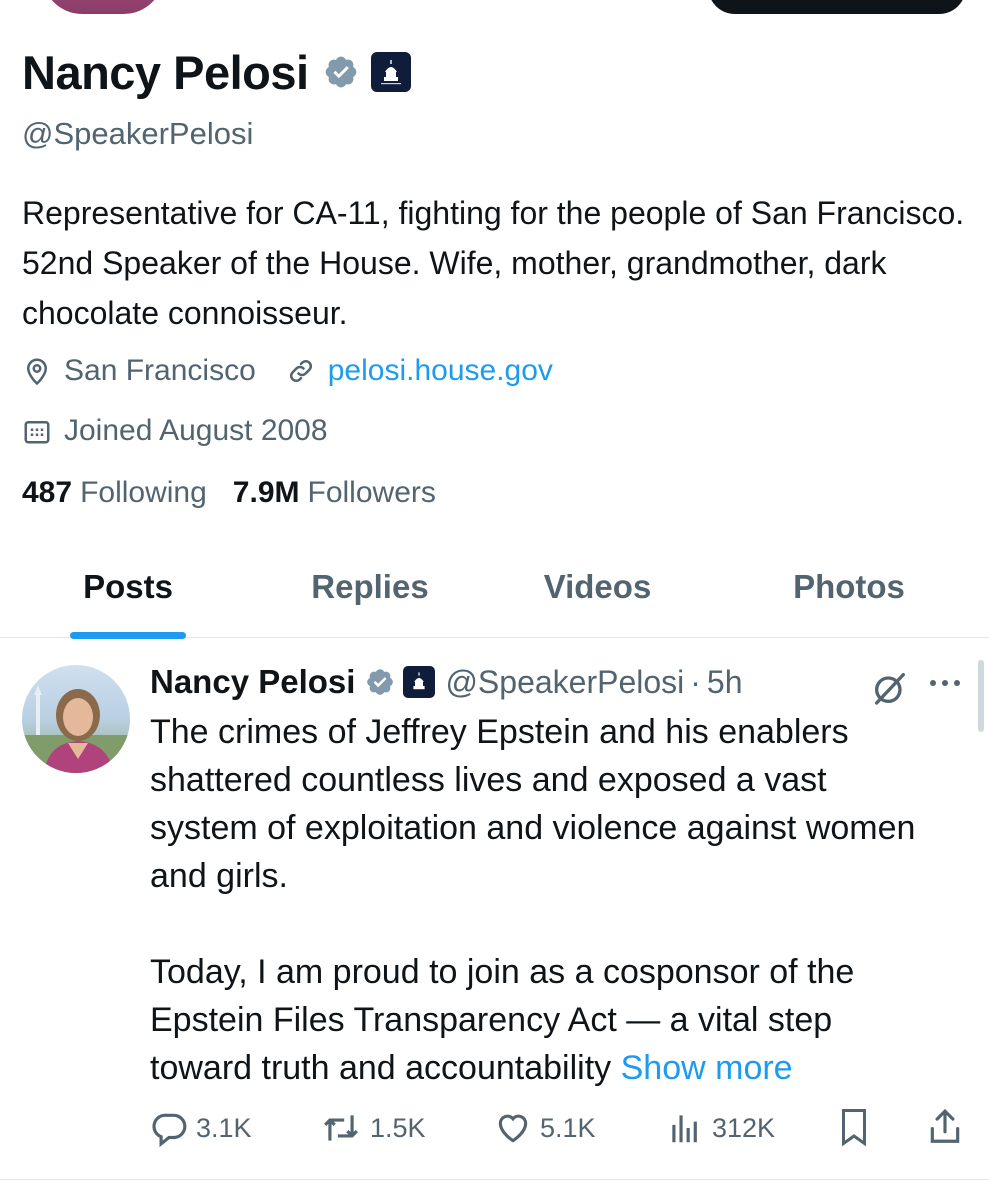  Describe the element at coordinates (981, 696) in the screenshot. I see `scrollbar` at that location.